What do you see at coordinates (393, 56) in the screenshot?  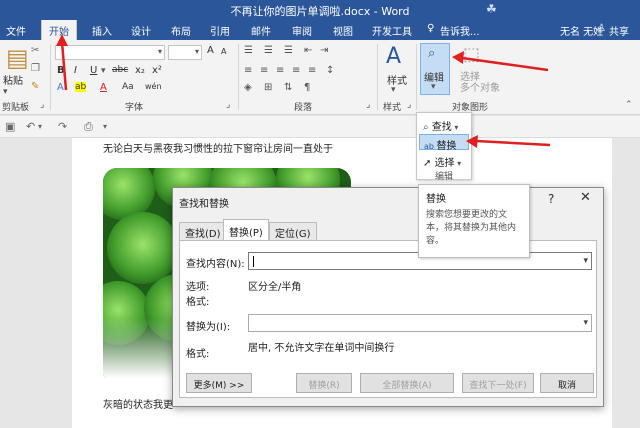 I see `styles-icon: A` at bounding box center [393, 56].